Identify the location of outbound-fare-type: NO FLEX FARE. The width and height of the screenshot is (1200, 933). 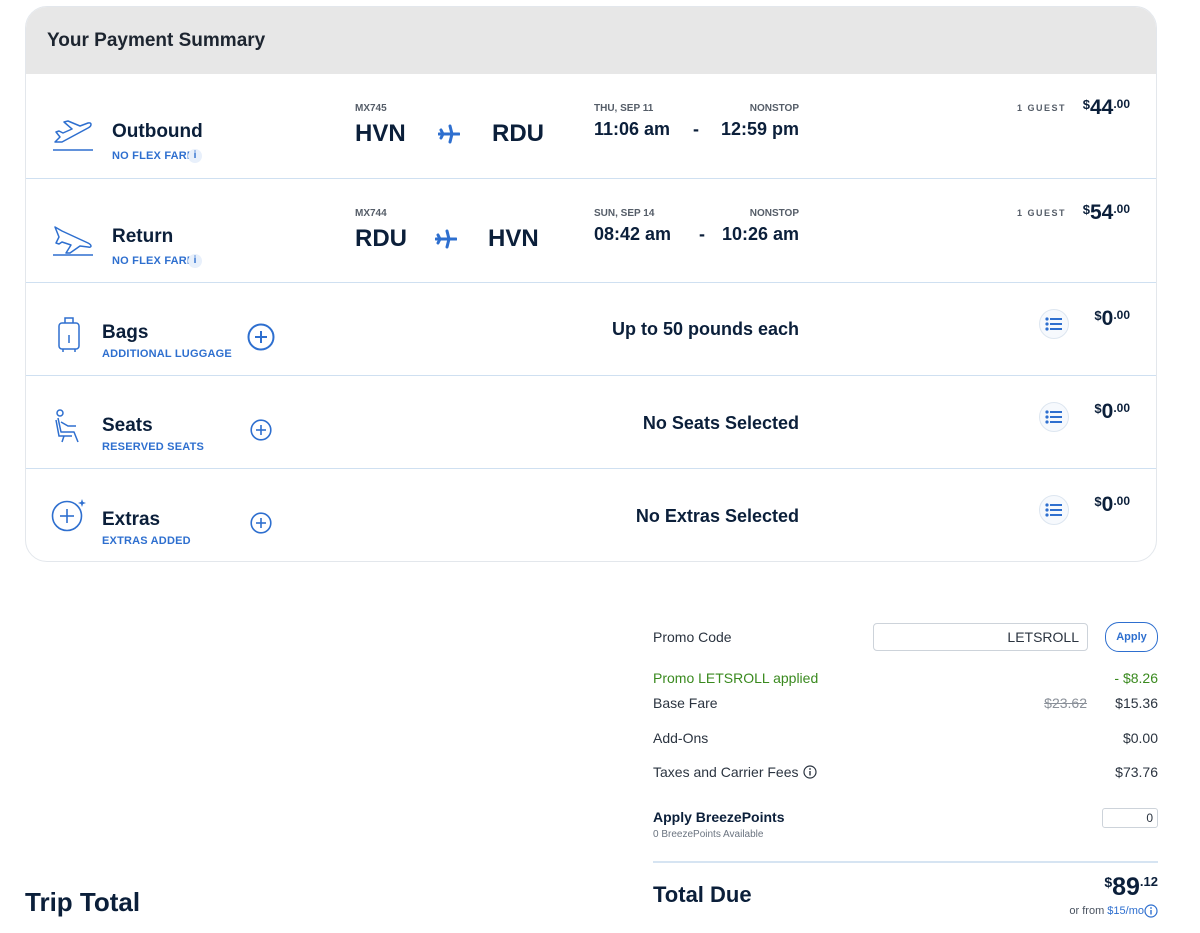
(153, 156).